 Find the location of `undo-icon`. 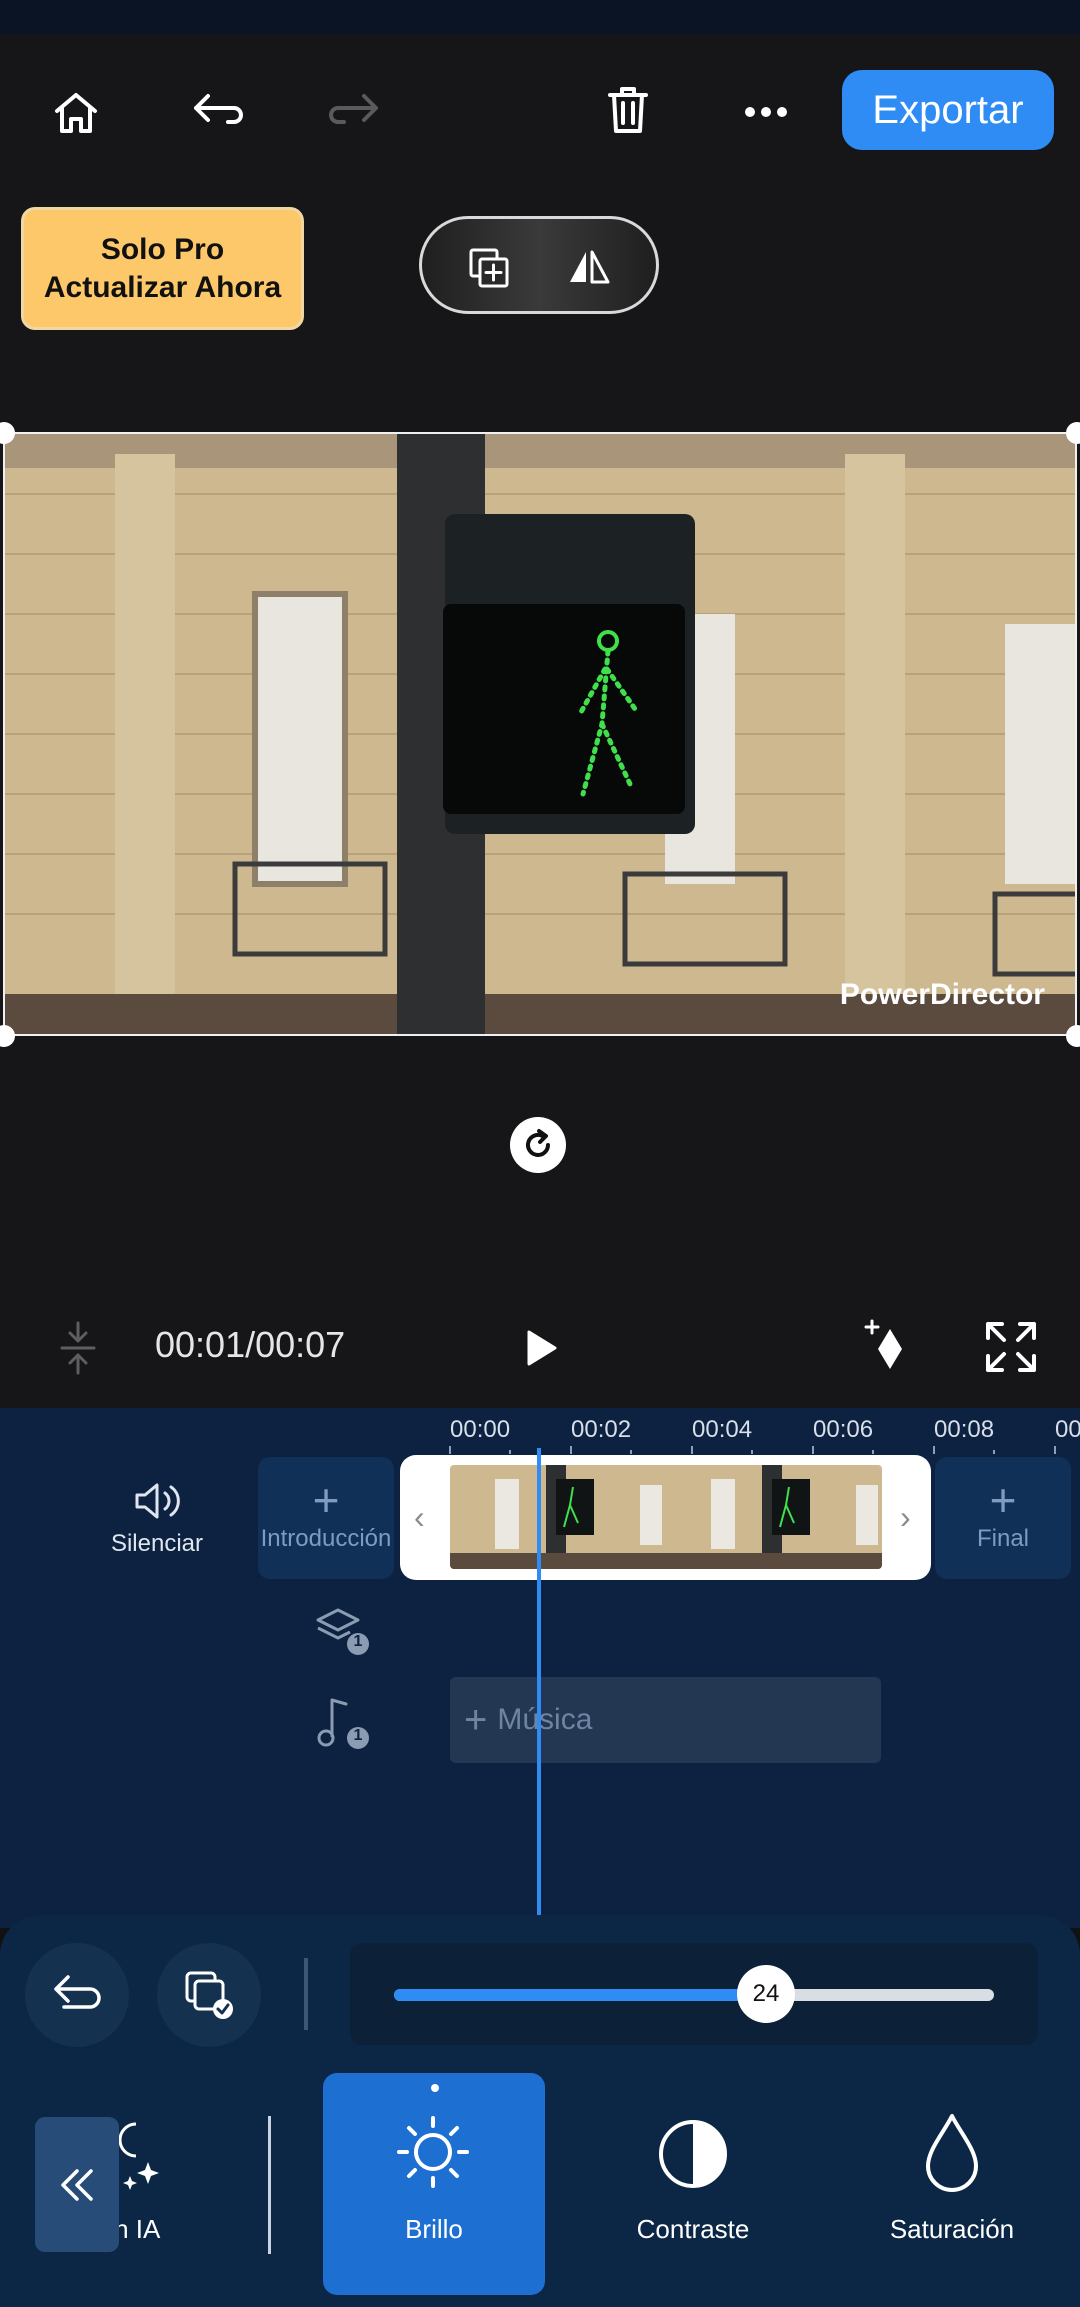

undo-icon is located at coordinates (218, 112).